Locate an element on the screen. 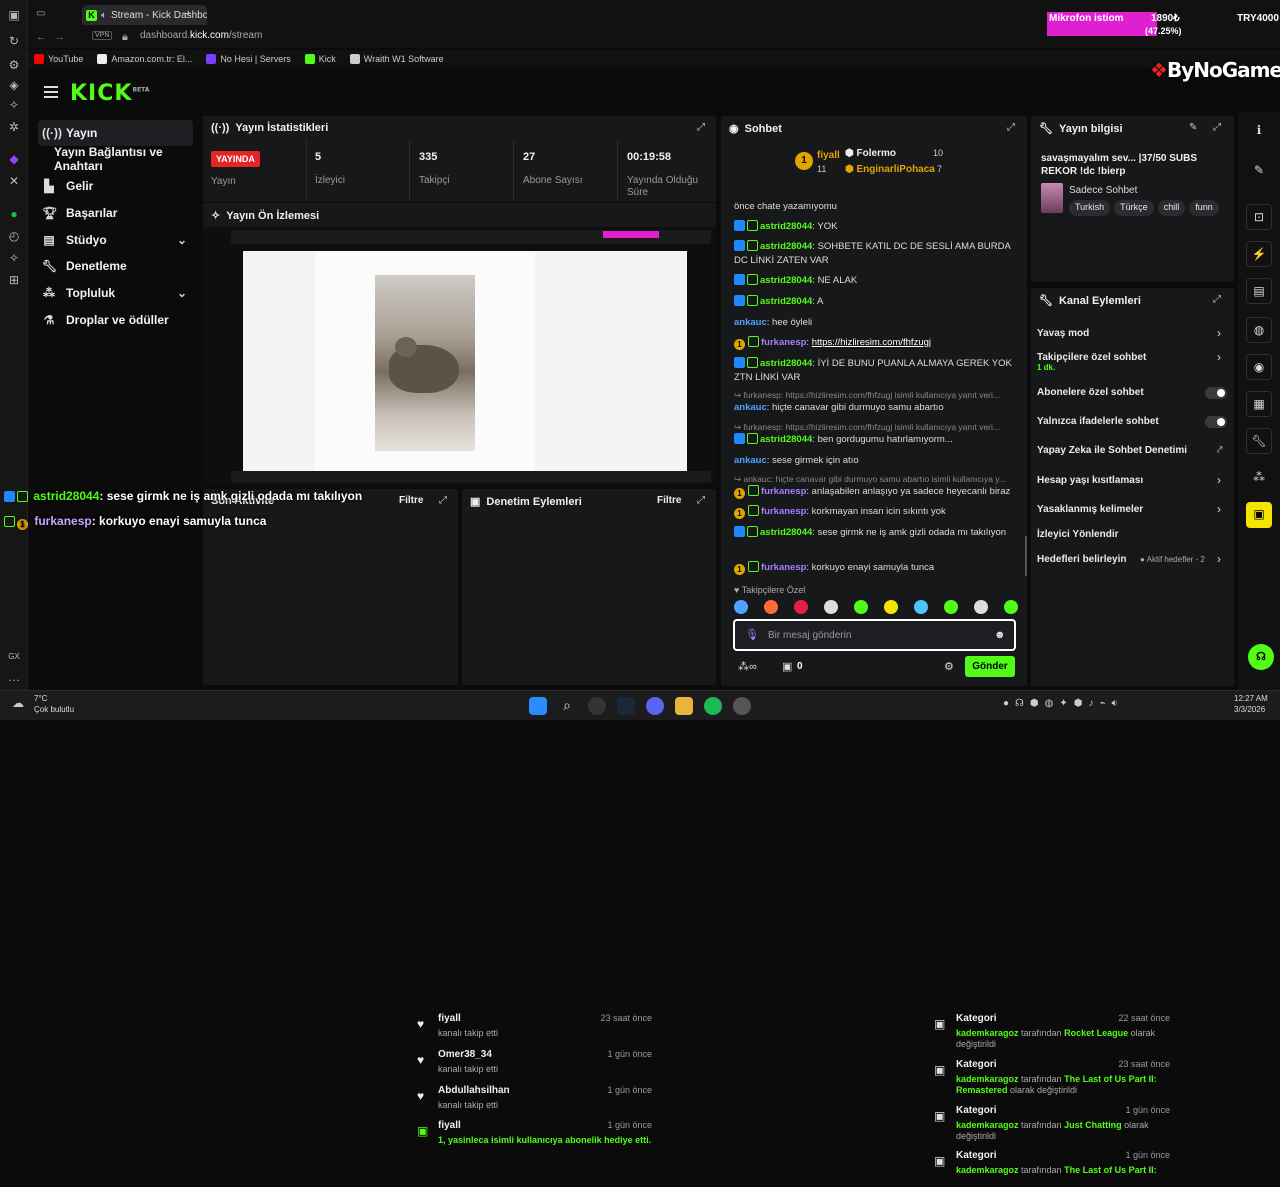 This screenshot has width=1280, height=1187. back-icon: ← is located at coordinates (41, 37).